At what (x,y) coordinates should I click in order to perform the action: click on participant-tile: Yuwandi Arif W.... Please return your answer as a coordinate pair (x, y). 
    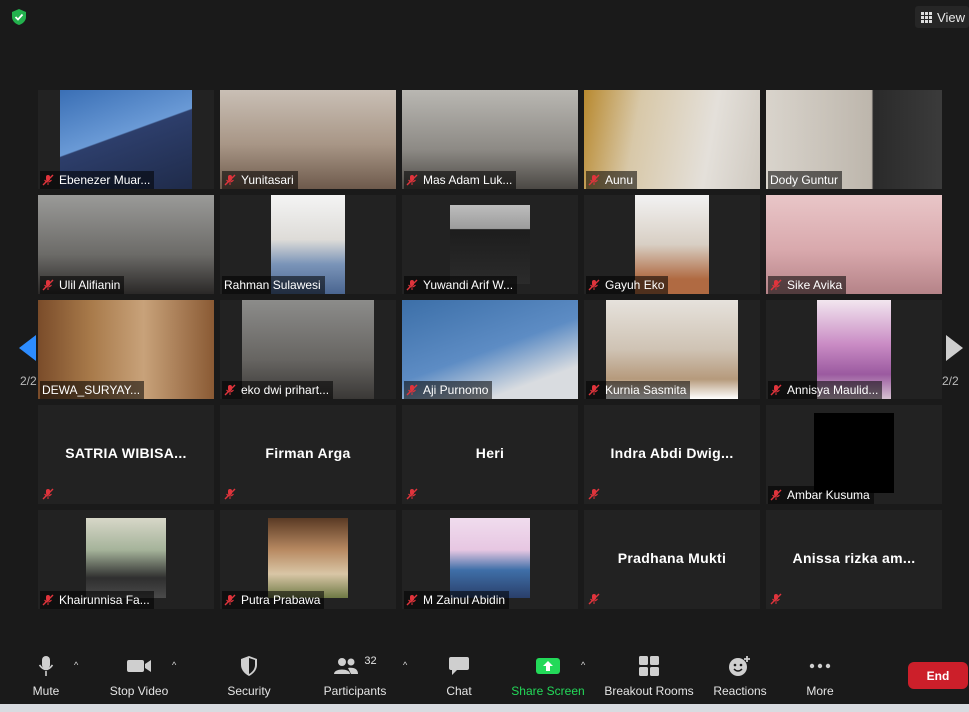
    Looking at the image, I should click on (490, 244).